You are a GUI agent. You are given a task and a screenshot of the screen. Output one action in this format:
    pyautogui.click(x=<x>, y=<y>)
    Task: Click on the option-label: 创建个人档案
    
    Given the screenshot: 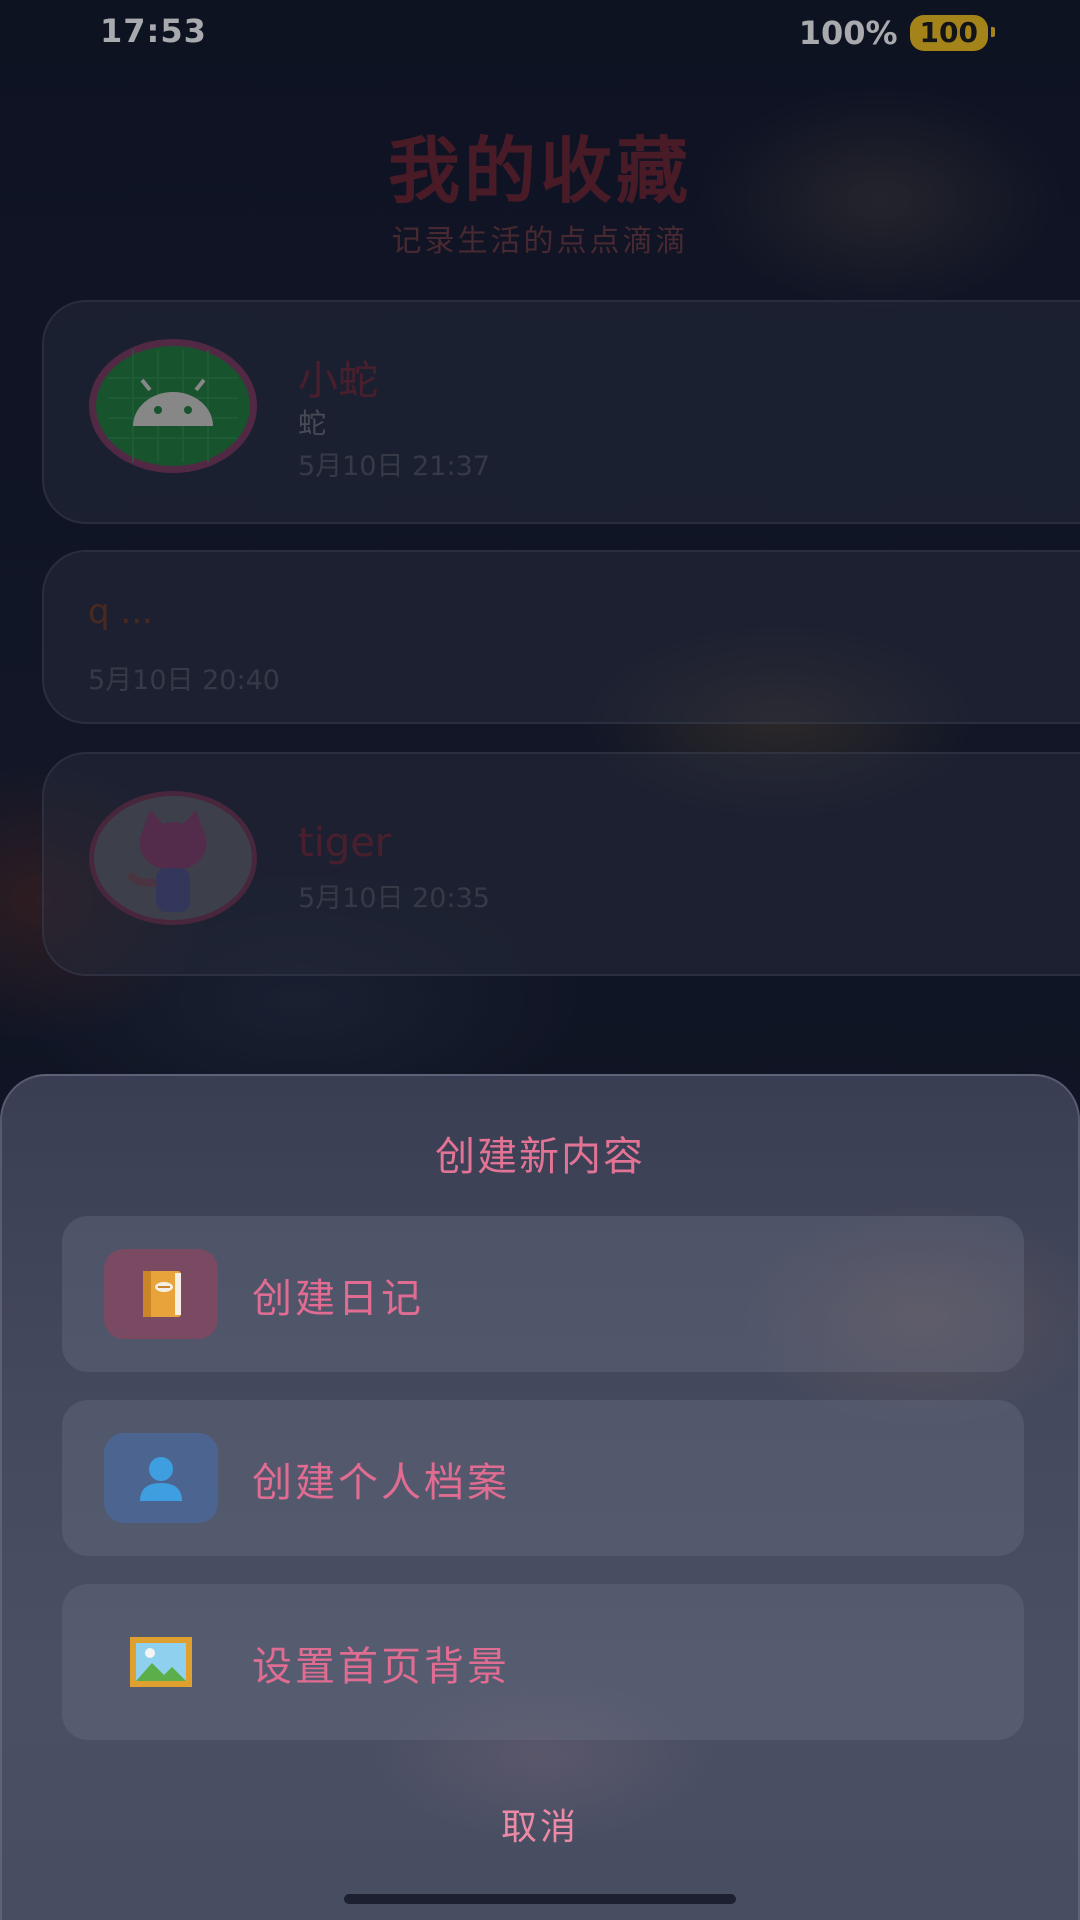 What is the action you would take?
    pyautogui.click(x=381, y=1483)
    